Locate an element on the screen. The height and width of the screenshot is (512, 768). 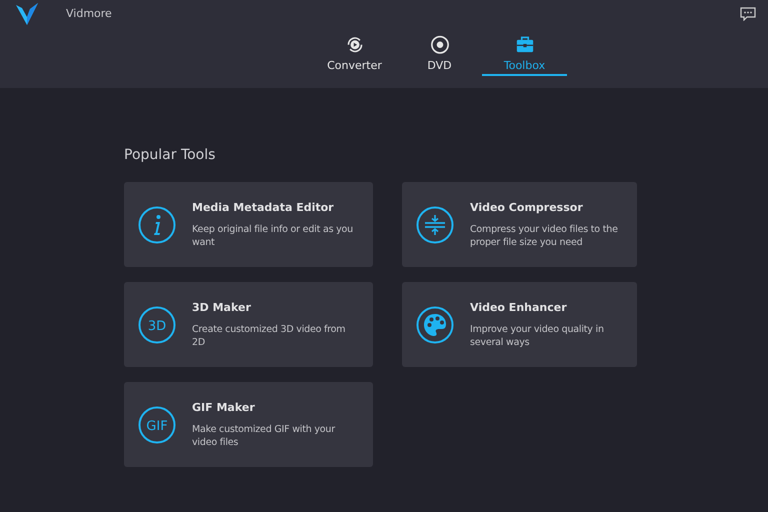
logo-icon is located at coordinates (27, 14).